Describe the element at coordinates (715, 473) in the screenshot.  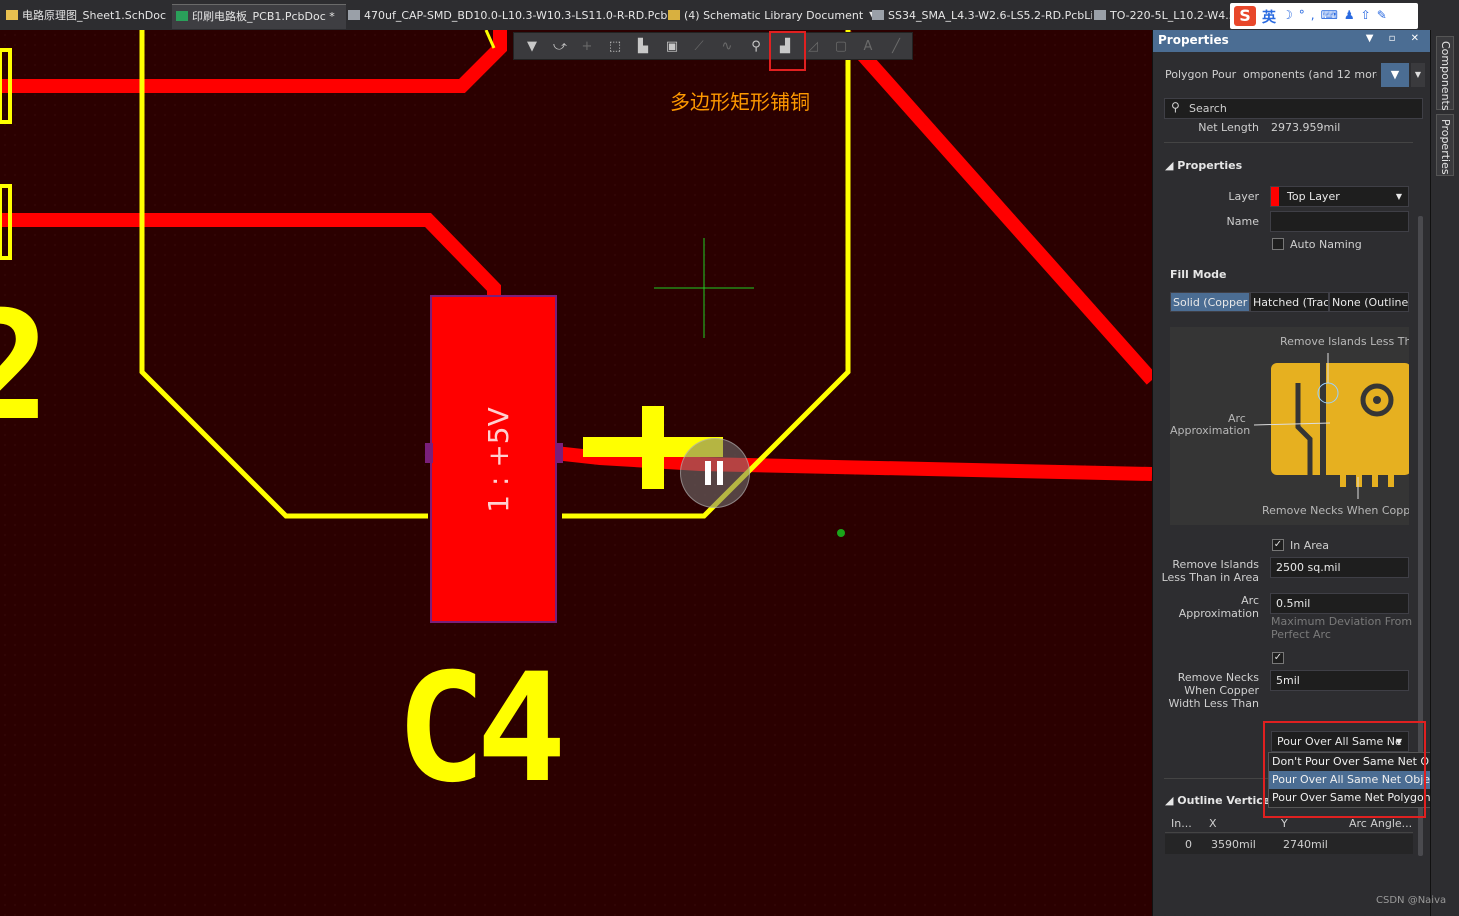
I see `pause-button` at that location.